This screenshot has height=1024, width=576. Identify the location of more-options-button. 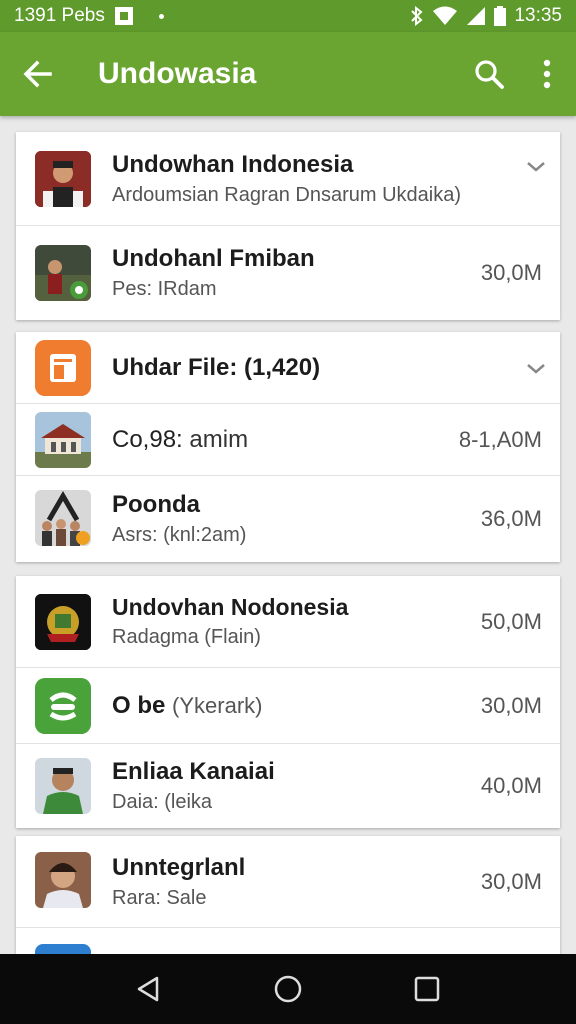
(547, 74).